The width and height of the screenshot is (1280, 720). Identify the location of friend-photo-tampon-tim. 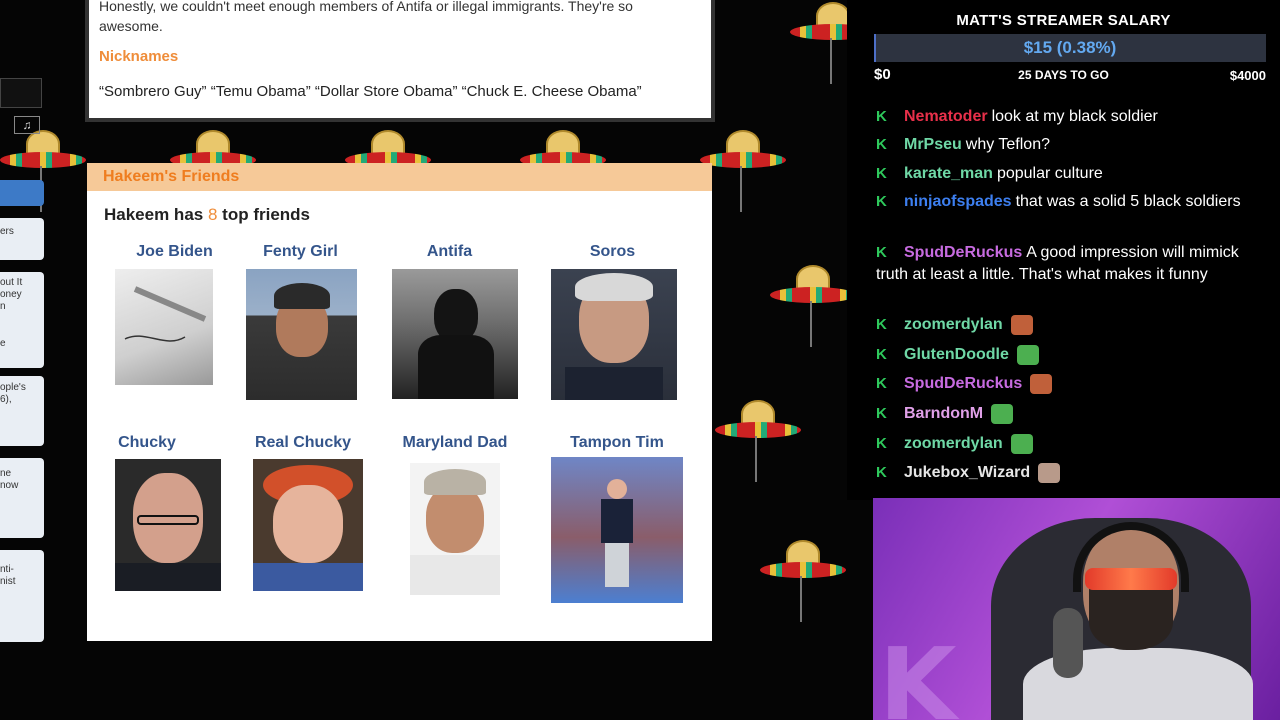
(617, 530).